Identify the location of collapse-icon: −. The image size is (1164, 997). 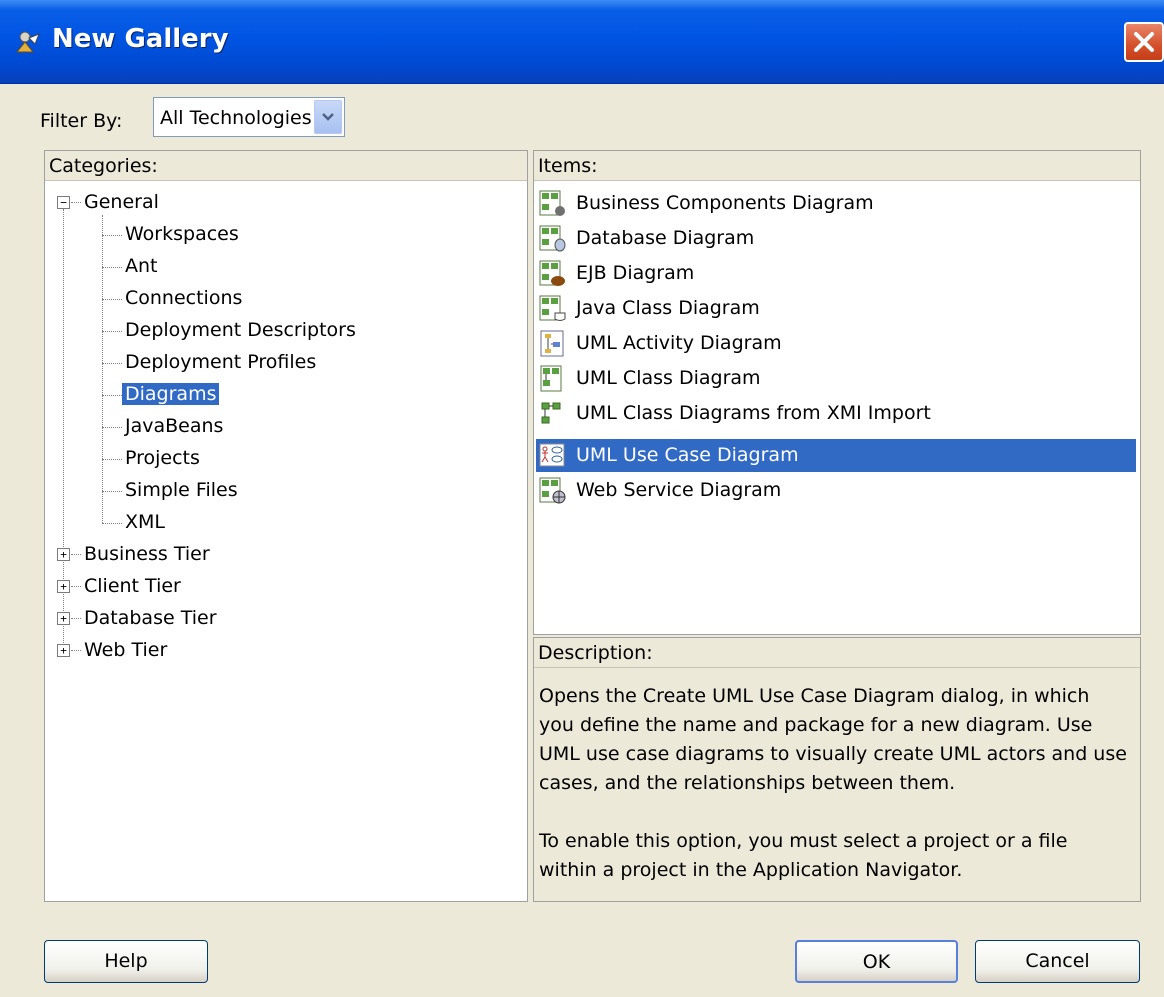
(63, 202).